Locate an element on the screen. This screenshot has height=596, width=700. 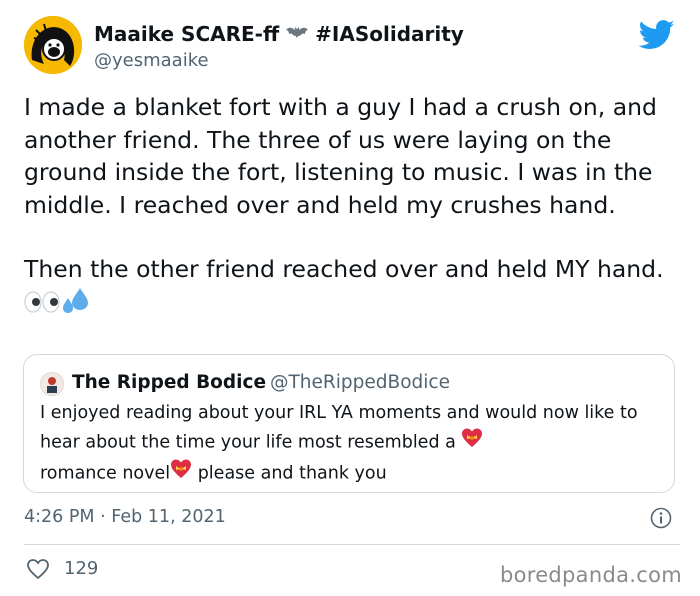
sweat-droplets-emoji is located at coordinates (75, 305).